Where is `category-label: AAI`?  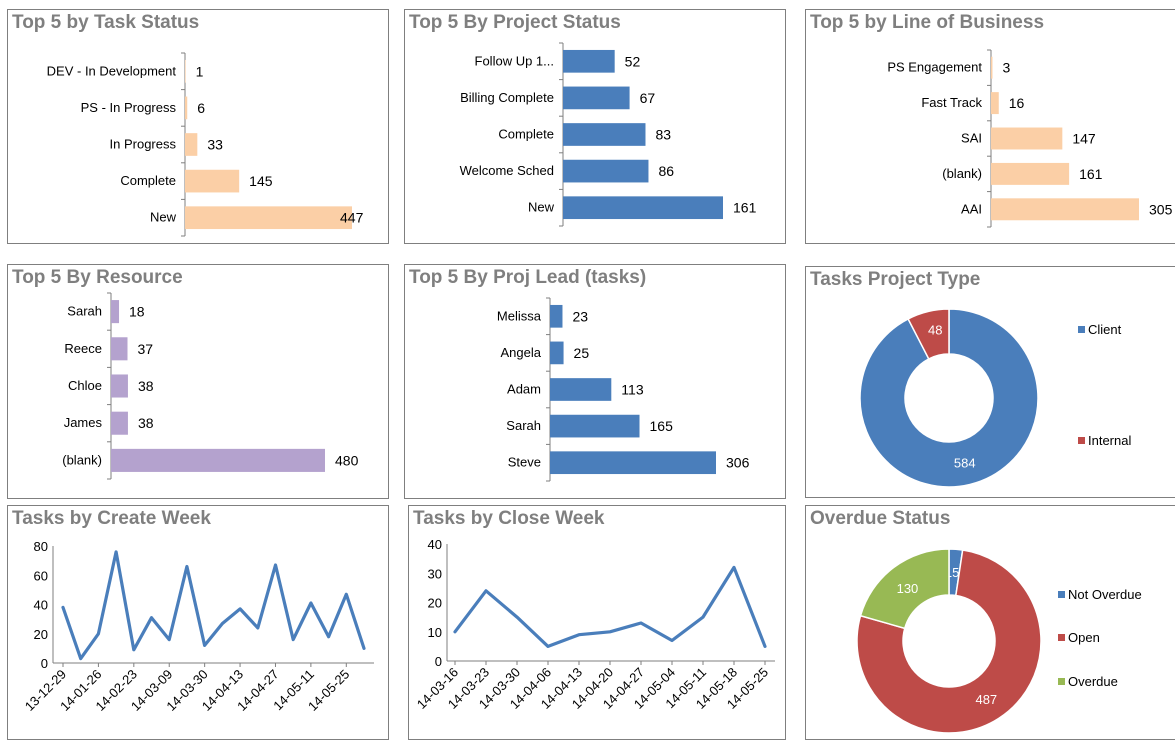 category-label: AAI is located at coordinates (971, 208).